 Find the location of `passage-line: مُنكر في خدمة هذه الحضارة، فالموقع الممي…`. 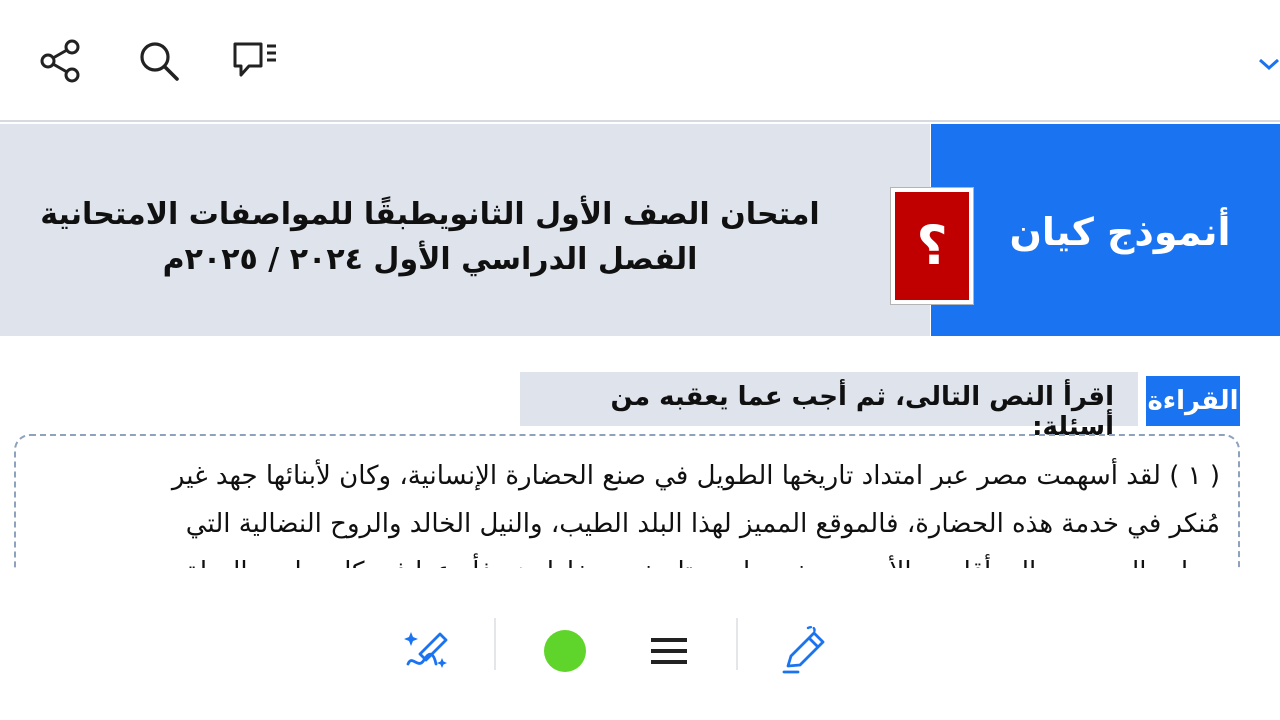

passage-line: مُنكر في خدمة هذه الحضارة، فالموقع الممي… is located at coordinates (702, 524).